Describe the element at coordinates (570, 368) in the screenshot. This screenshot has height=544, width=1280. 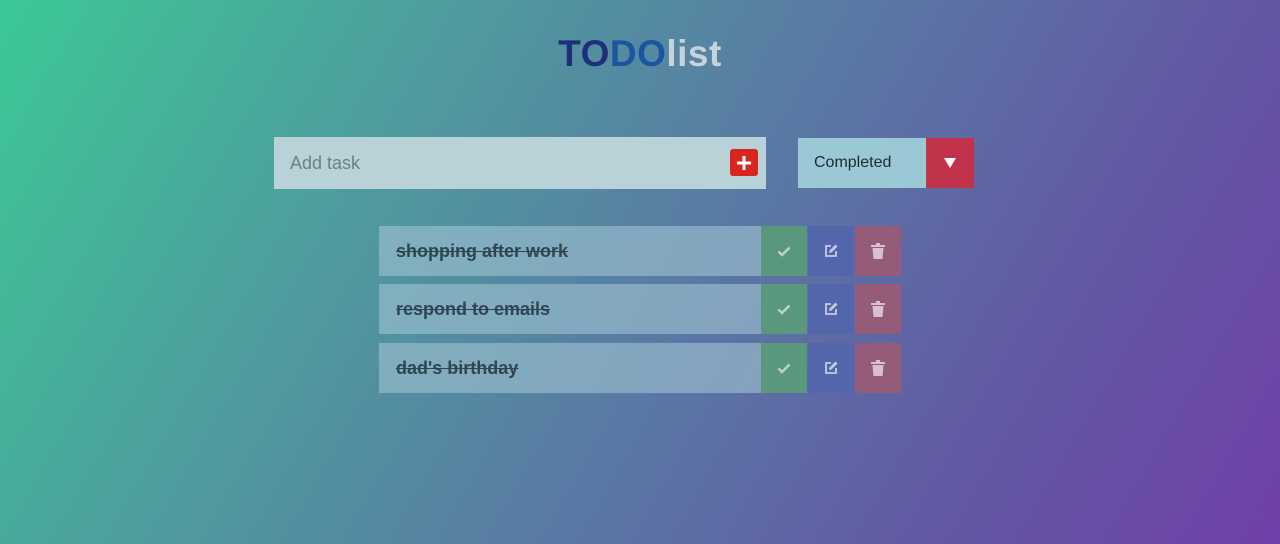
I see `todo-text: dad's birthday` at that location.